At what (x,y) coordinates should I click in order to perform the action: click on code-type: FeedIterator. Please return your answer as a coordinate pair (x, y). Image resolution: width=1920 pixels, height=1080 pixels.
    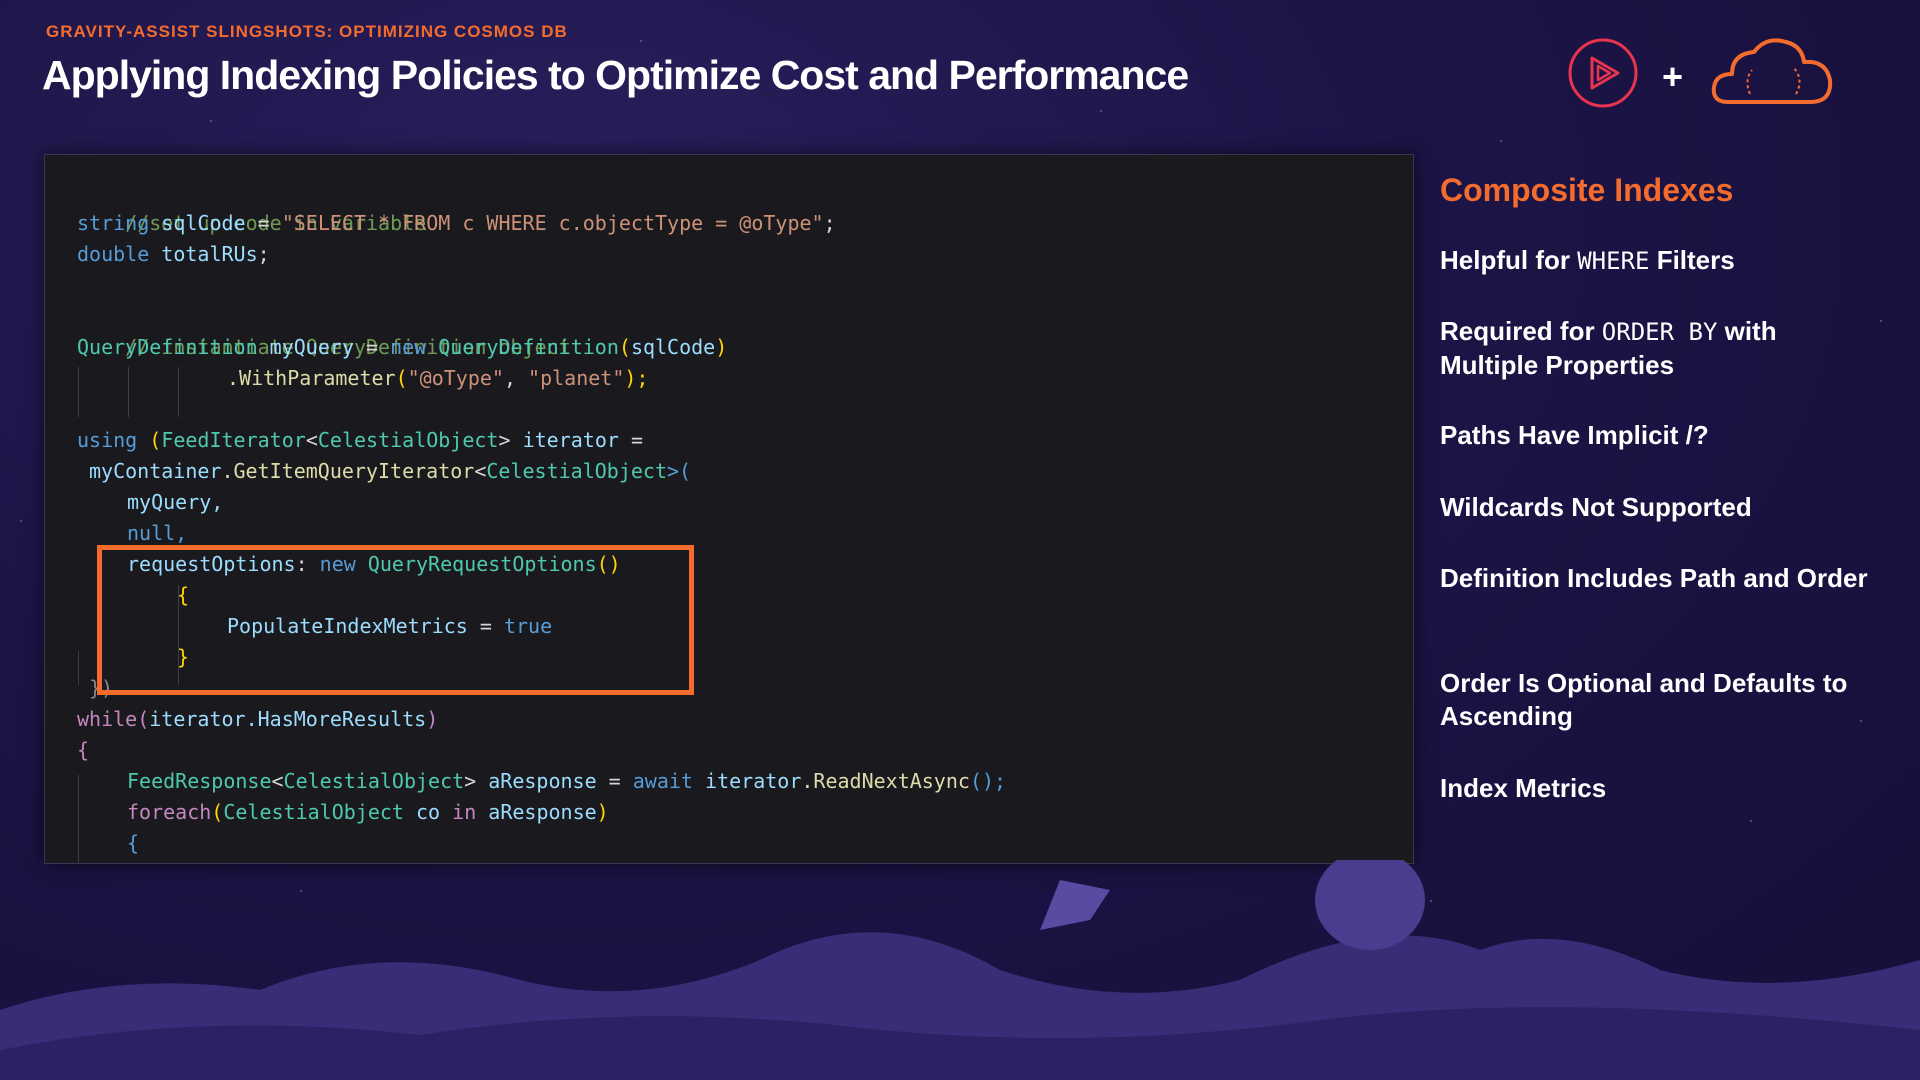
    Looking at the image, I should click on (233, 440).